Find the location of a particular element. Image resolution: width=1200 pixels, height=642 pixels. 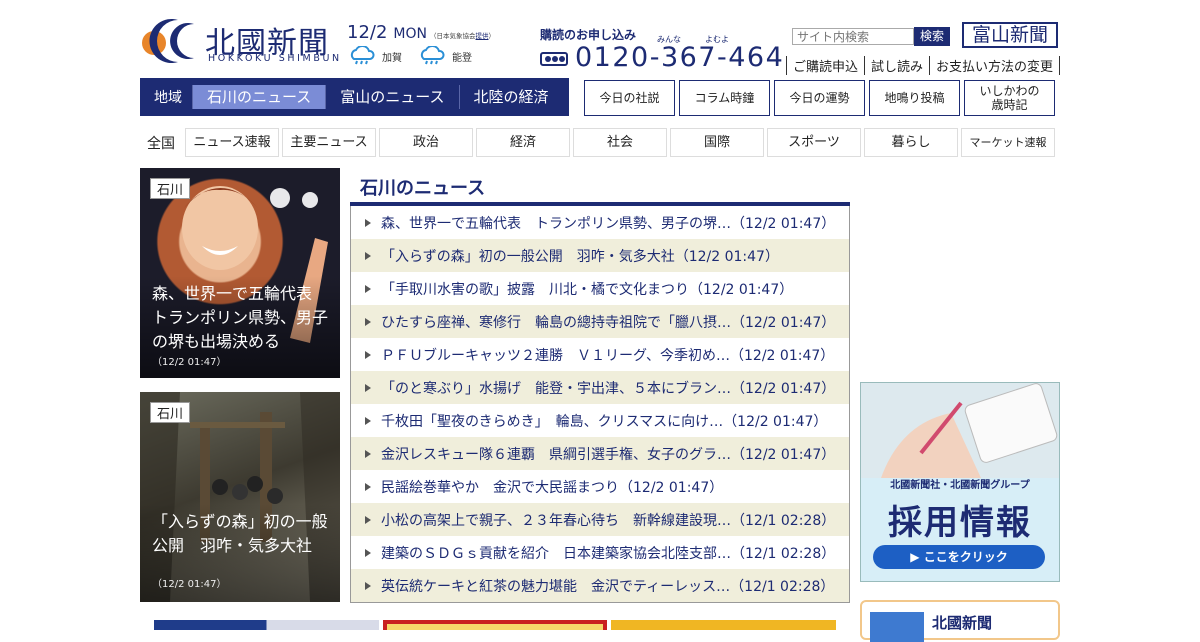

category-sports: スポーツ is located at coordinates (814, 142).